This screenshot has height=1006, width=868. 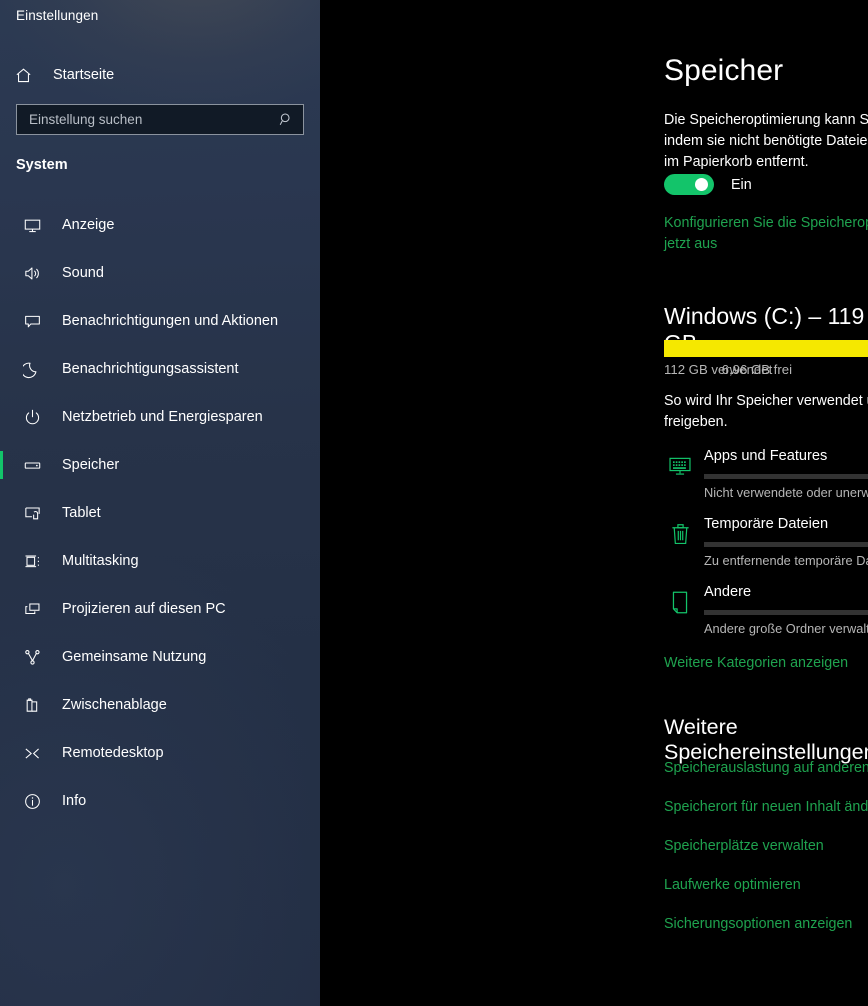 What do you see at coordinates (170, 321) in the screenshot?
I see `sidebar-item-label: Benachrichtigungen und Aktionen` at bounding box center [170, 321].